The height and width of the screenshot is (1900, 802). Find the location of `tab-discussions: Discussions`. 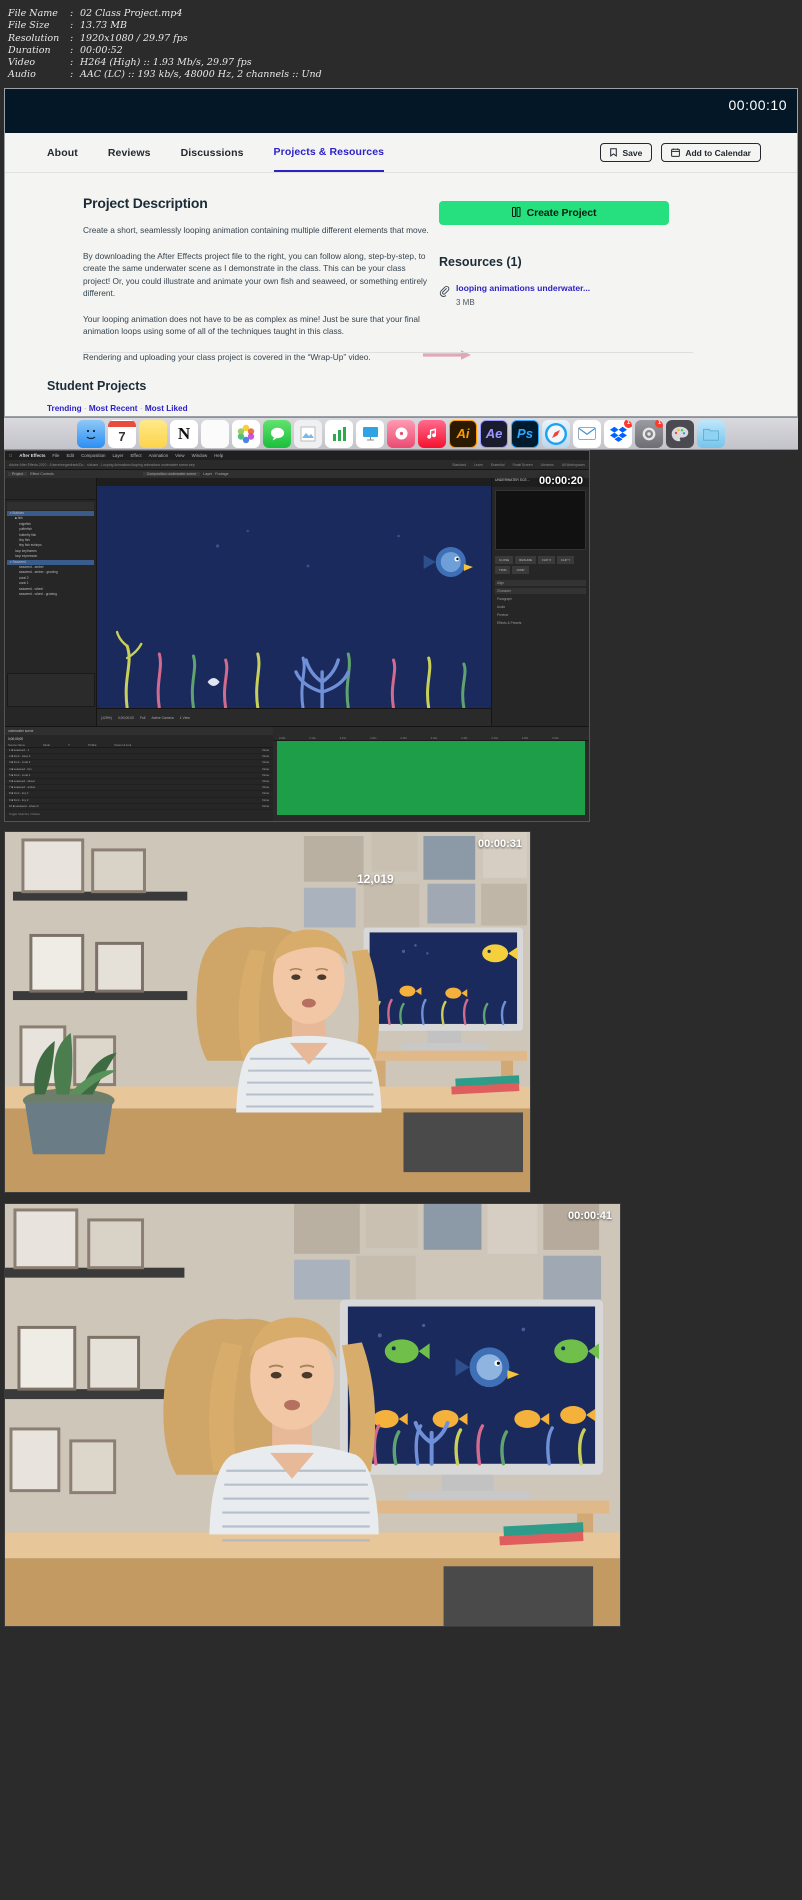

tab-discussions: Discussions is located at coordinates (212, 152).